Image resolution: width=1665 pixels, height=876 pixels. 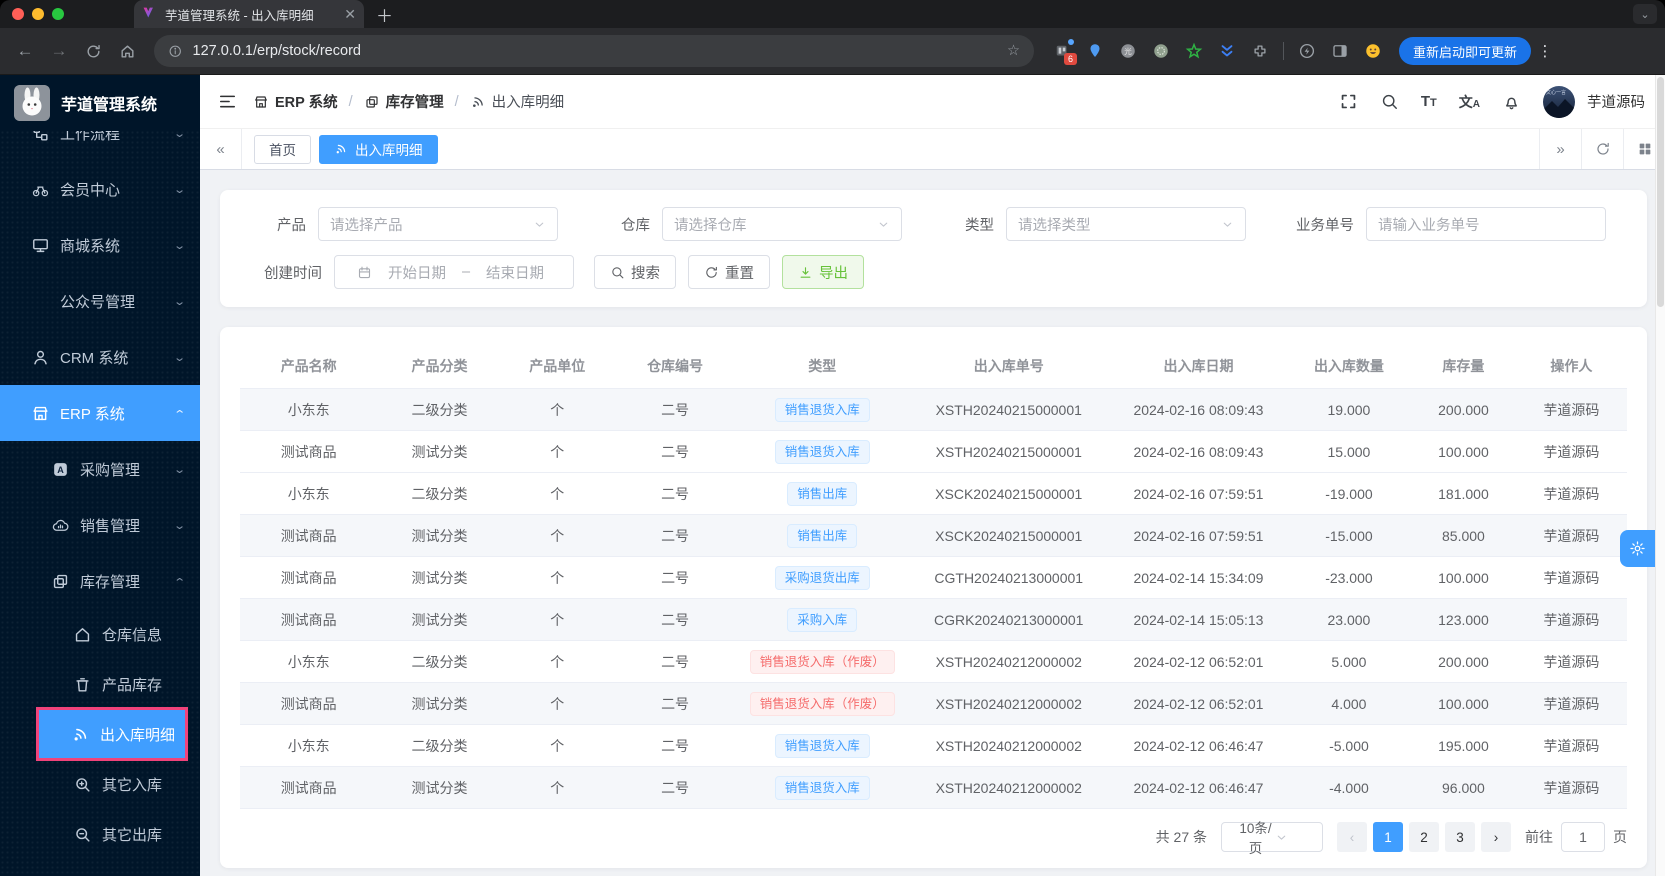 I want to click on ext-pinned-icon: 6, so click(x=1064, y=52).